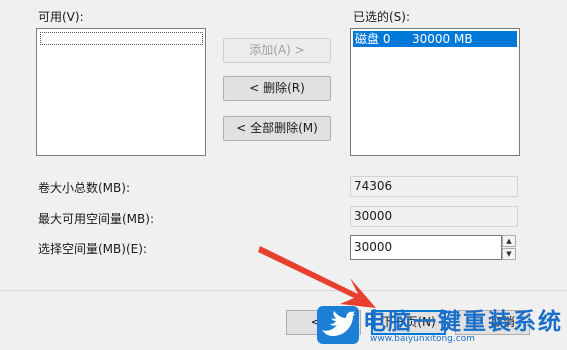 The image size is (567, 350). What do you see at coordinates (434, 216) in the screenshot?
I see `max-space-value: 30000` at bounding box center [434, 216].